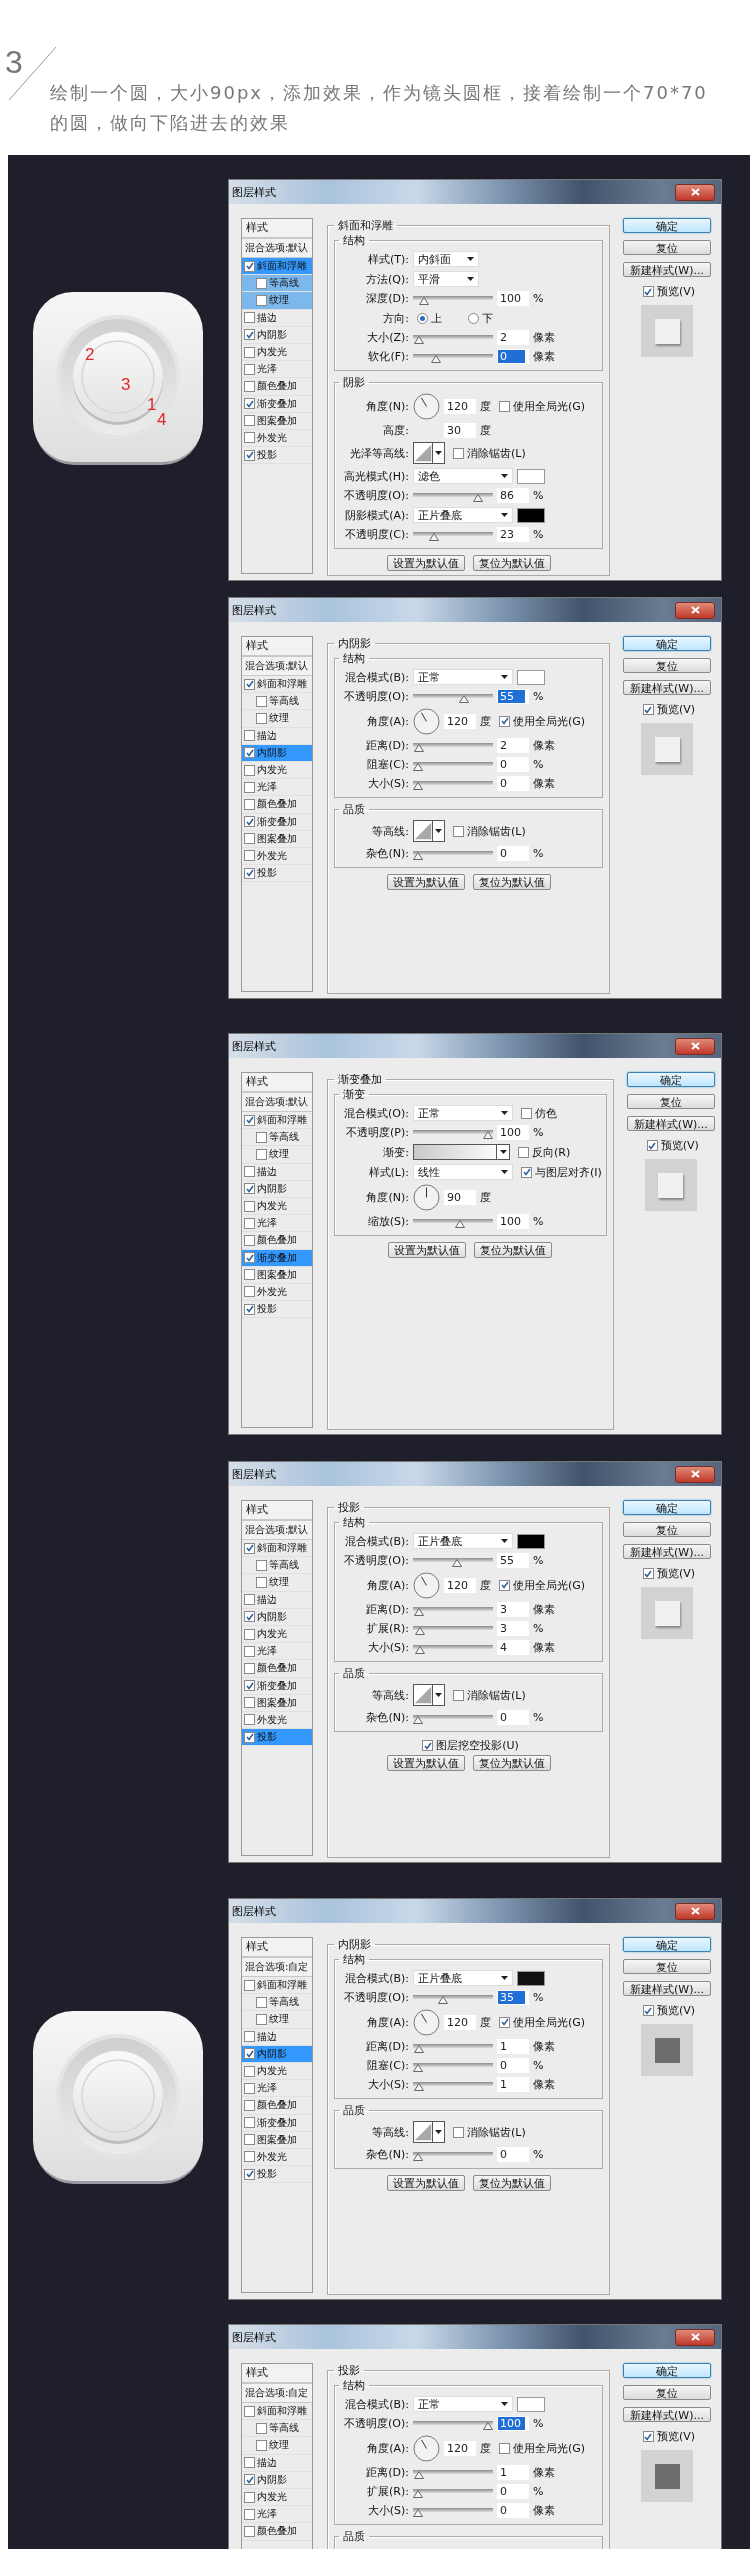 The height and width of the screenshot is (2549, 750). I want to click on value-field: 2, so click(513, 337).